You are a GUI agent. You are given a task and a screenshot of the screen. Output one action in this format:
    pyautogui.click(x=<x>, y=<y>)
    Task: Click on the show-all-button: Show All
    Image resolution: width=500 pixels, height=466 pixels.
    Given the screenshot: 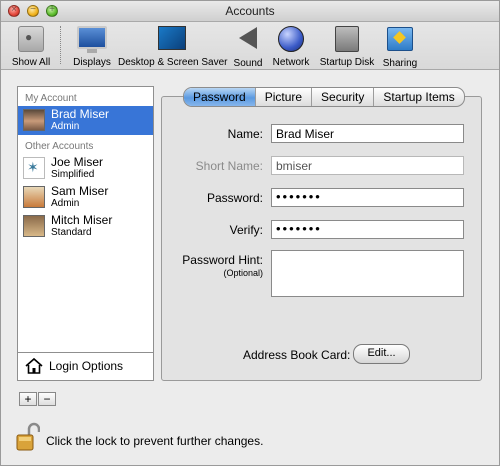 What is the action you would take?
    pyautogui.click(x=31, y=46)
    